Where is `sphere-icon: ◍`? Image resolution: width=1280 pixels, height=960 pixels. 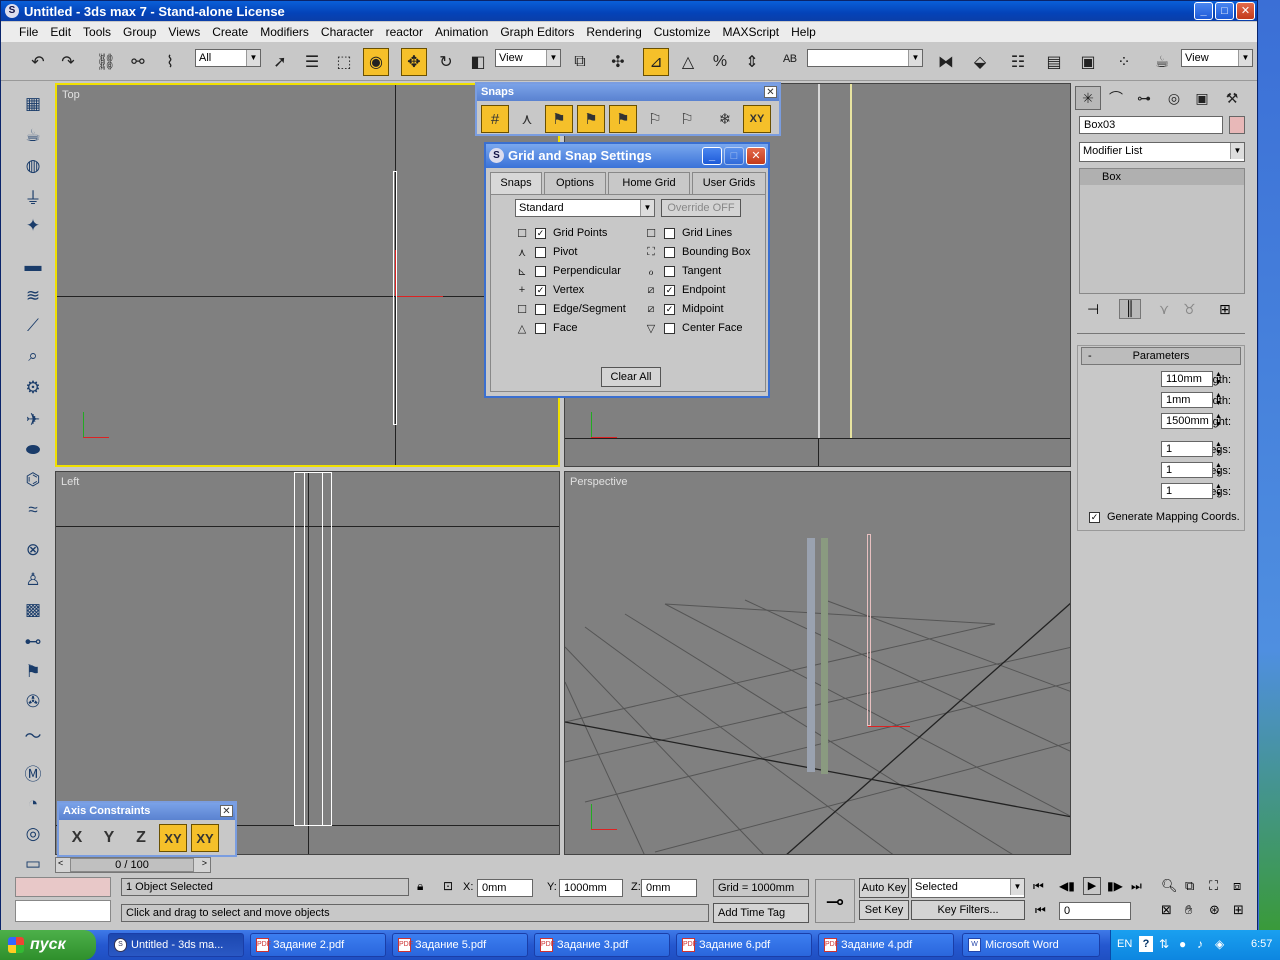 sphere-icon: ◍ is located at coordinates (33, 166).